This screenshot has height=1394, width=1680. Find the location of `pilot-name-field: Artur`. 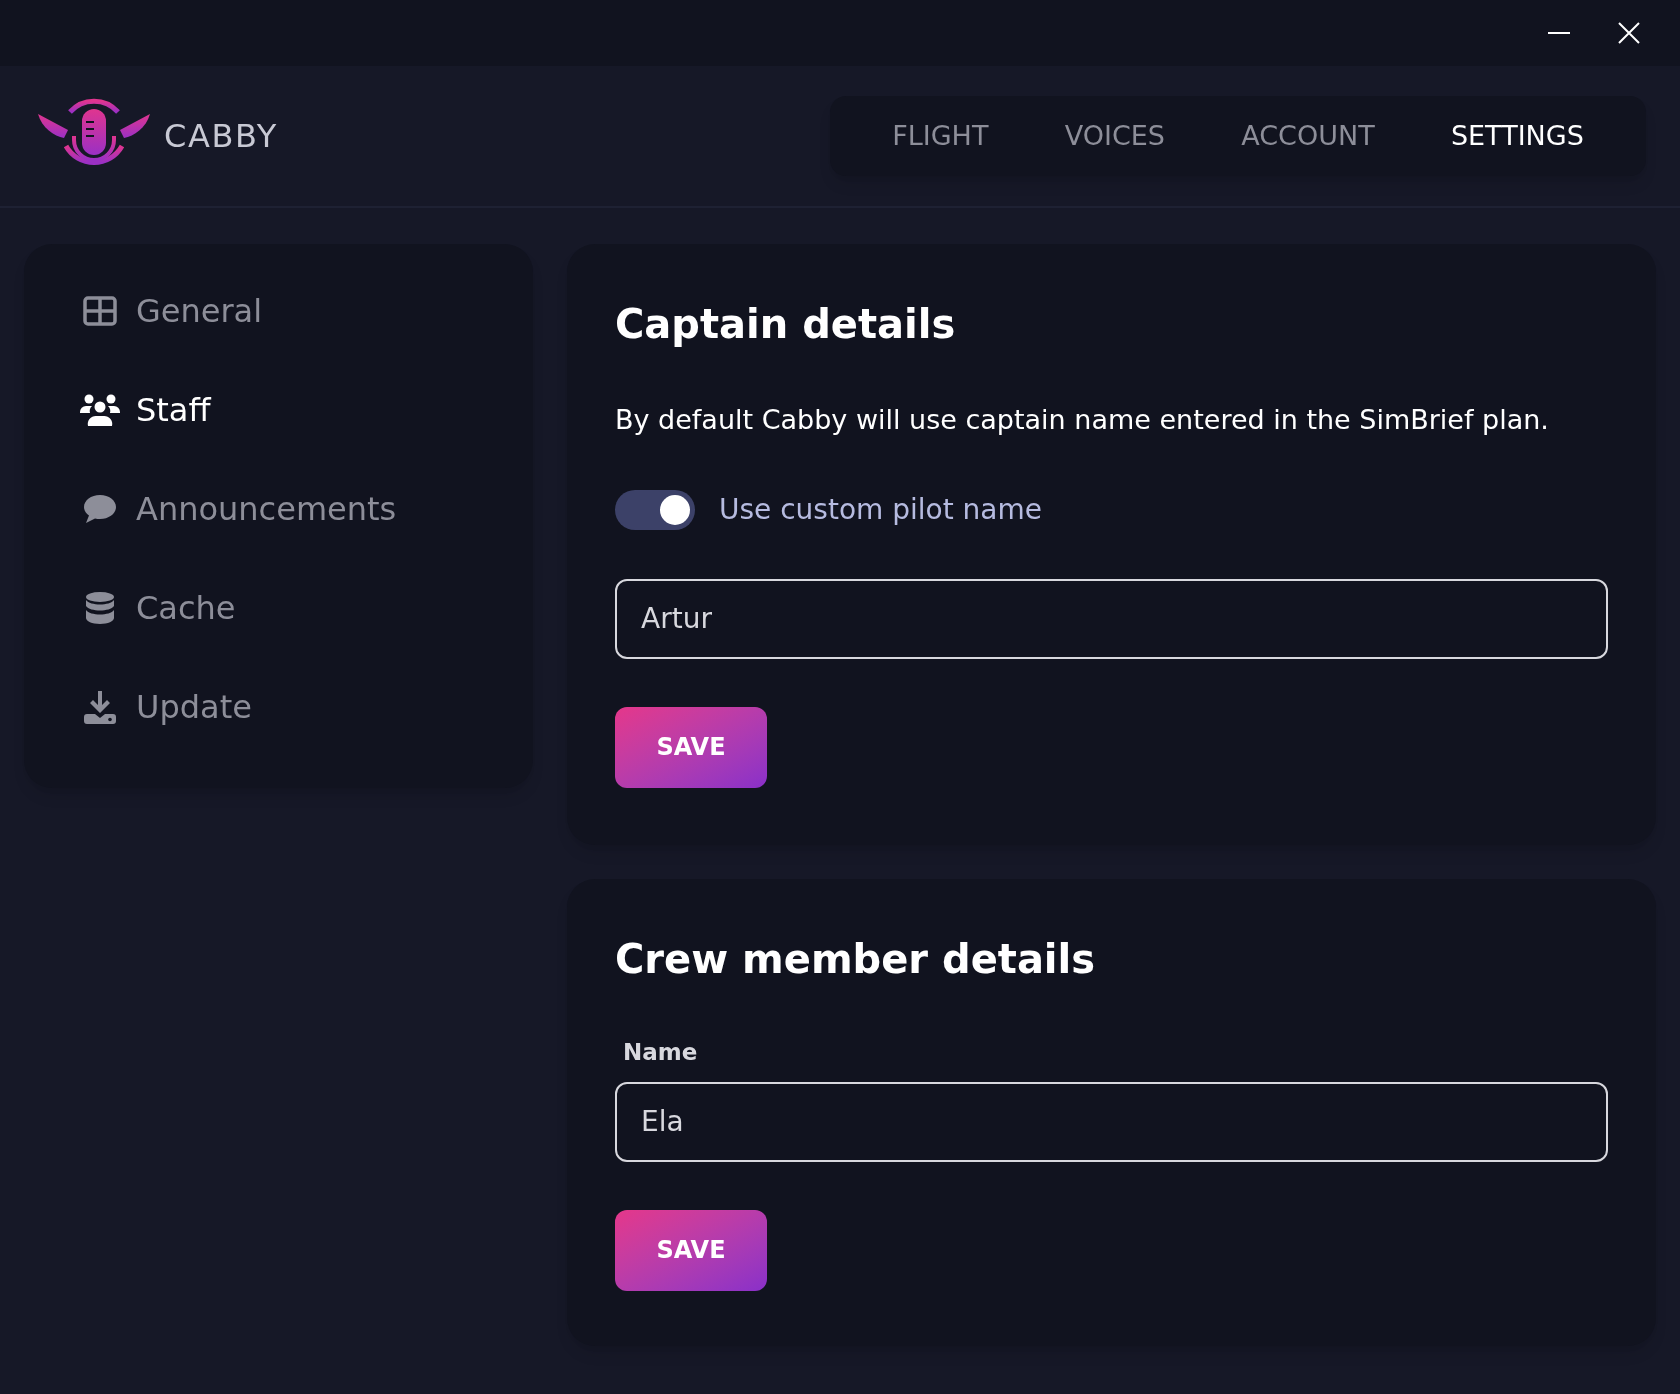

pilot-name-field: Artur is located at coordinates (1111, 618).